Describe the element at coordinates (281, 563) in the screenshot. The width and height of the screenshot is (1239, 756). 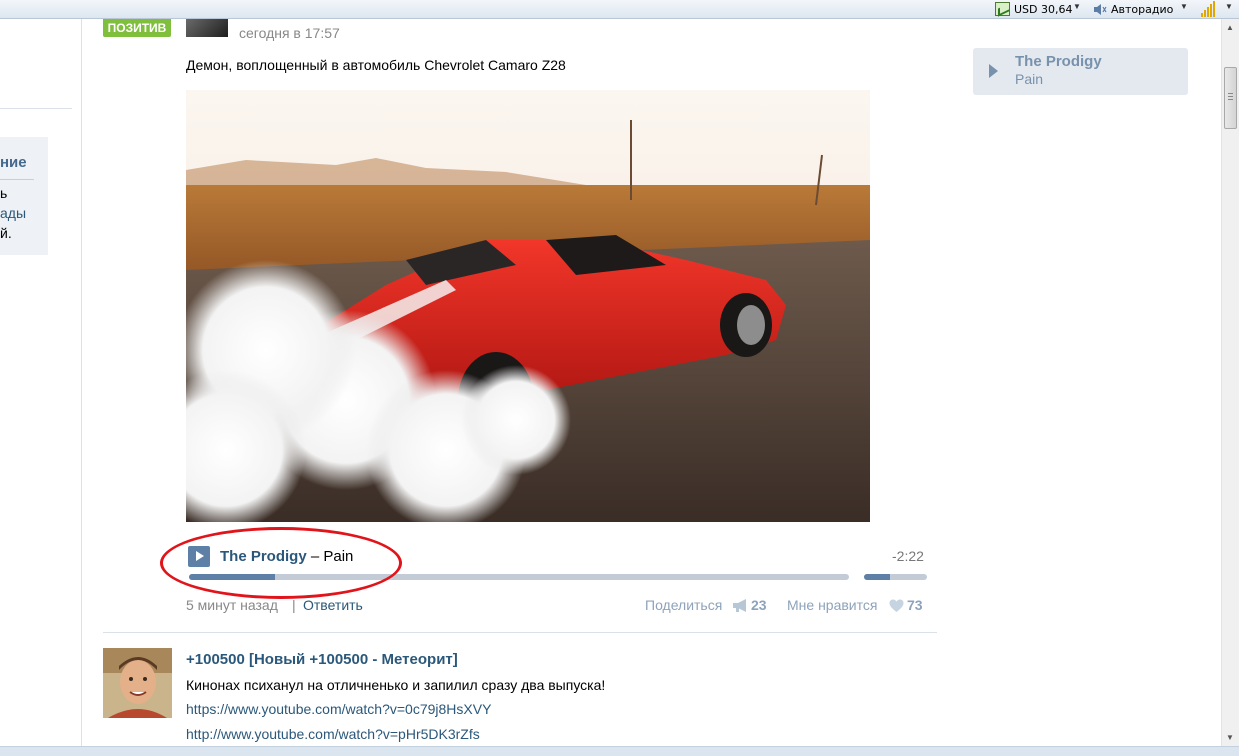
I see `highlight-annotation` at that location.